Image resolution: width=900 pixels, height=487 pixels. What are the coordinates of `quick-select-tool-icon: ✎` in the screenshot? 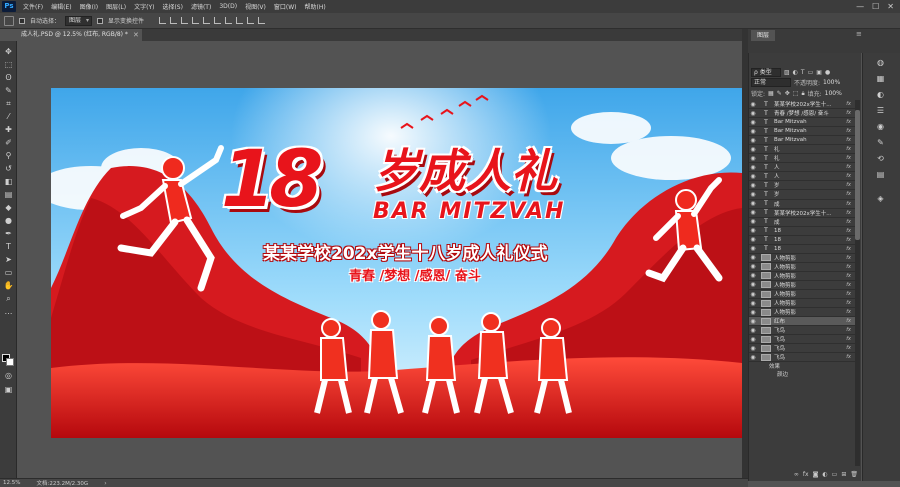 It's located at (8, 91).